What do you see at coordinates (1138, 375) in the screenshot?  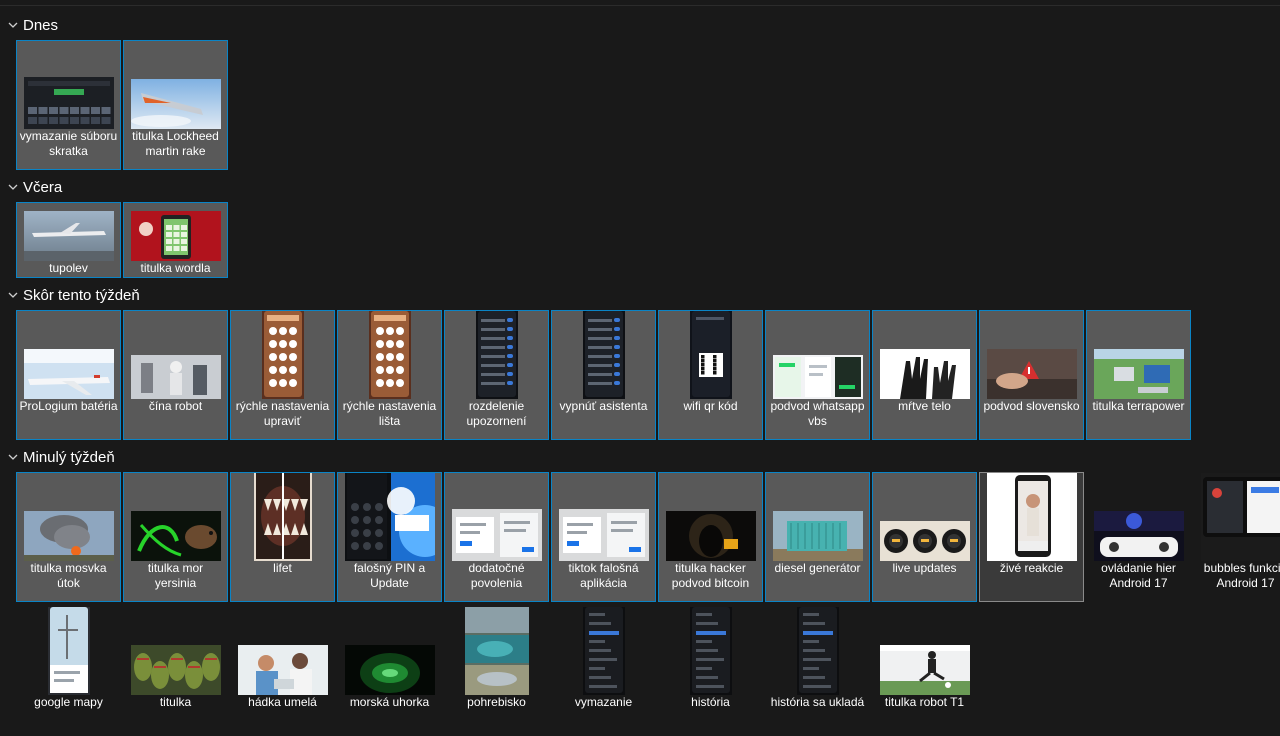 I see `file-item: titulka terrapower` at bounding box center [1138, 375].